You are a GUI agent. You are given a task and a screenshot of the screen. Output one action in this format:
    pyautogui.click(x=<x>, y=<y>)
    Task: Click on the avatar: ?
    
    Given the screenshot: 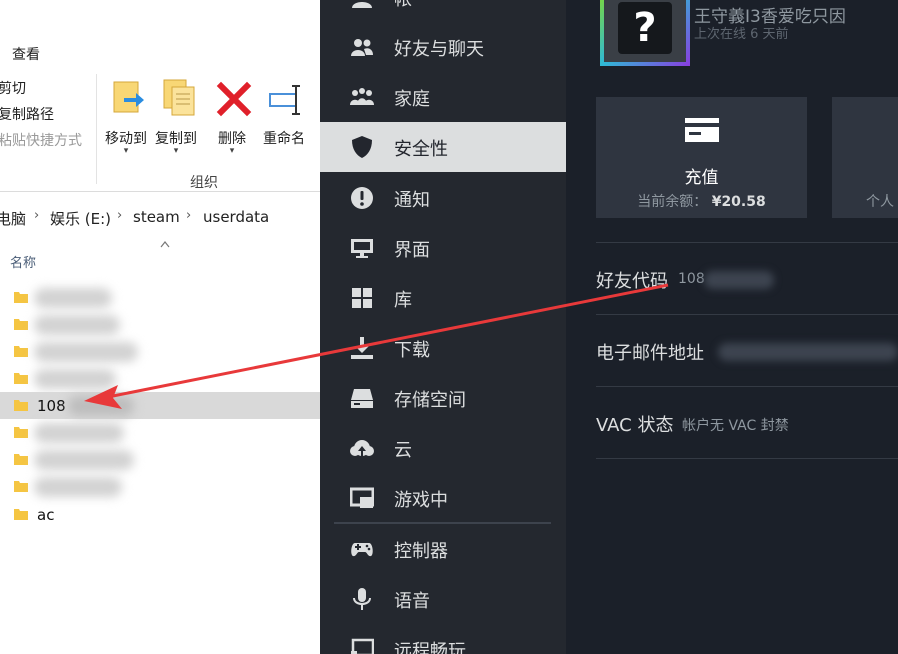 What is the action you would take?
    pyautogui.click(x=645, y=33)
    